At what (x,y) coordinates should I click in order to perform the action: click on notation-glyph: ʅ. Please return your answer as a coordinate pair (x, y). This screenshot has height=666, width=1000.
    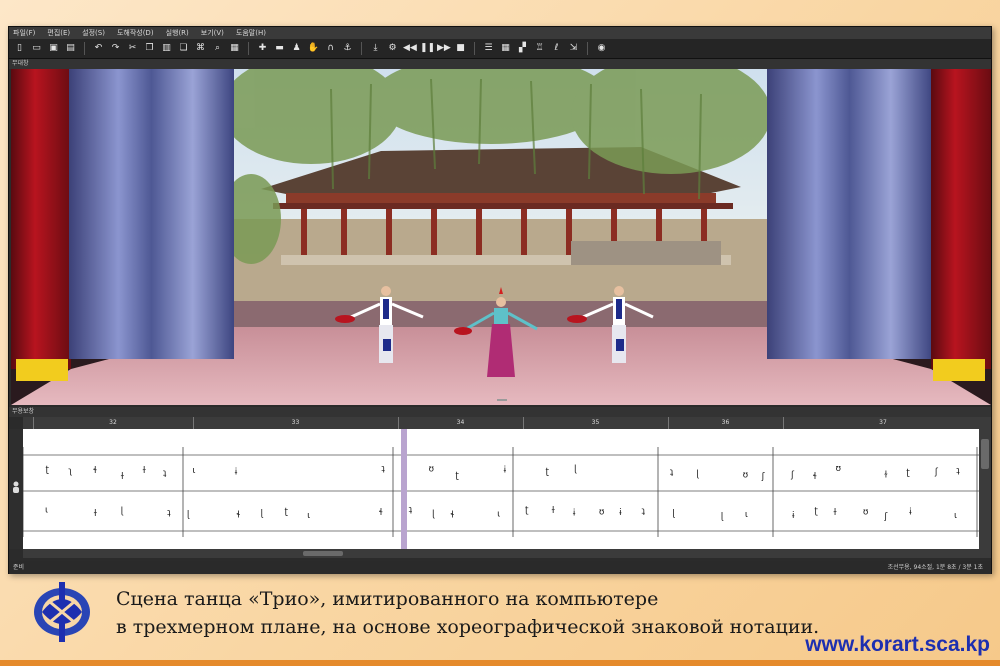
    Looking at the image, I should click on (70, 471).